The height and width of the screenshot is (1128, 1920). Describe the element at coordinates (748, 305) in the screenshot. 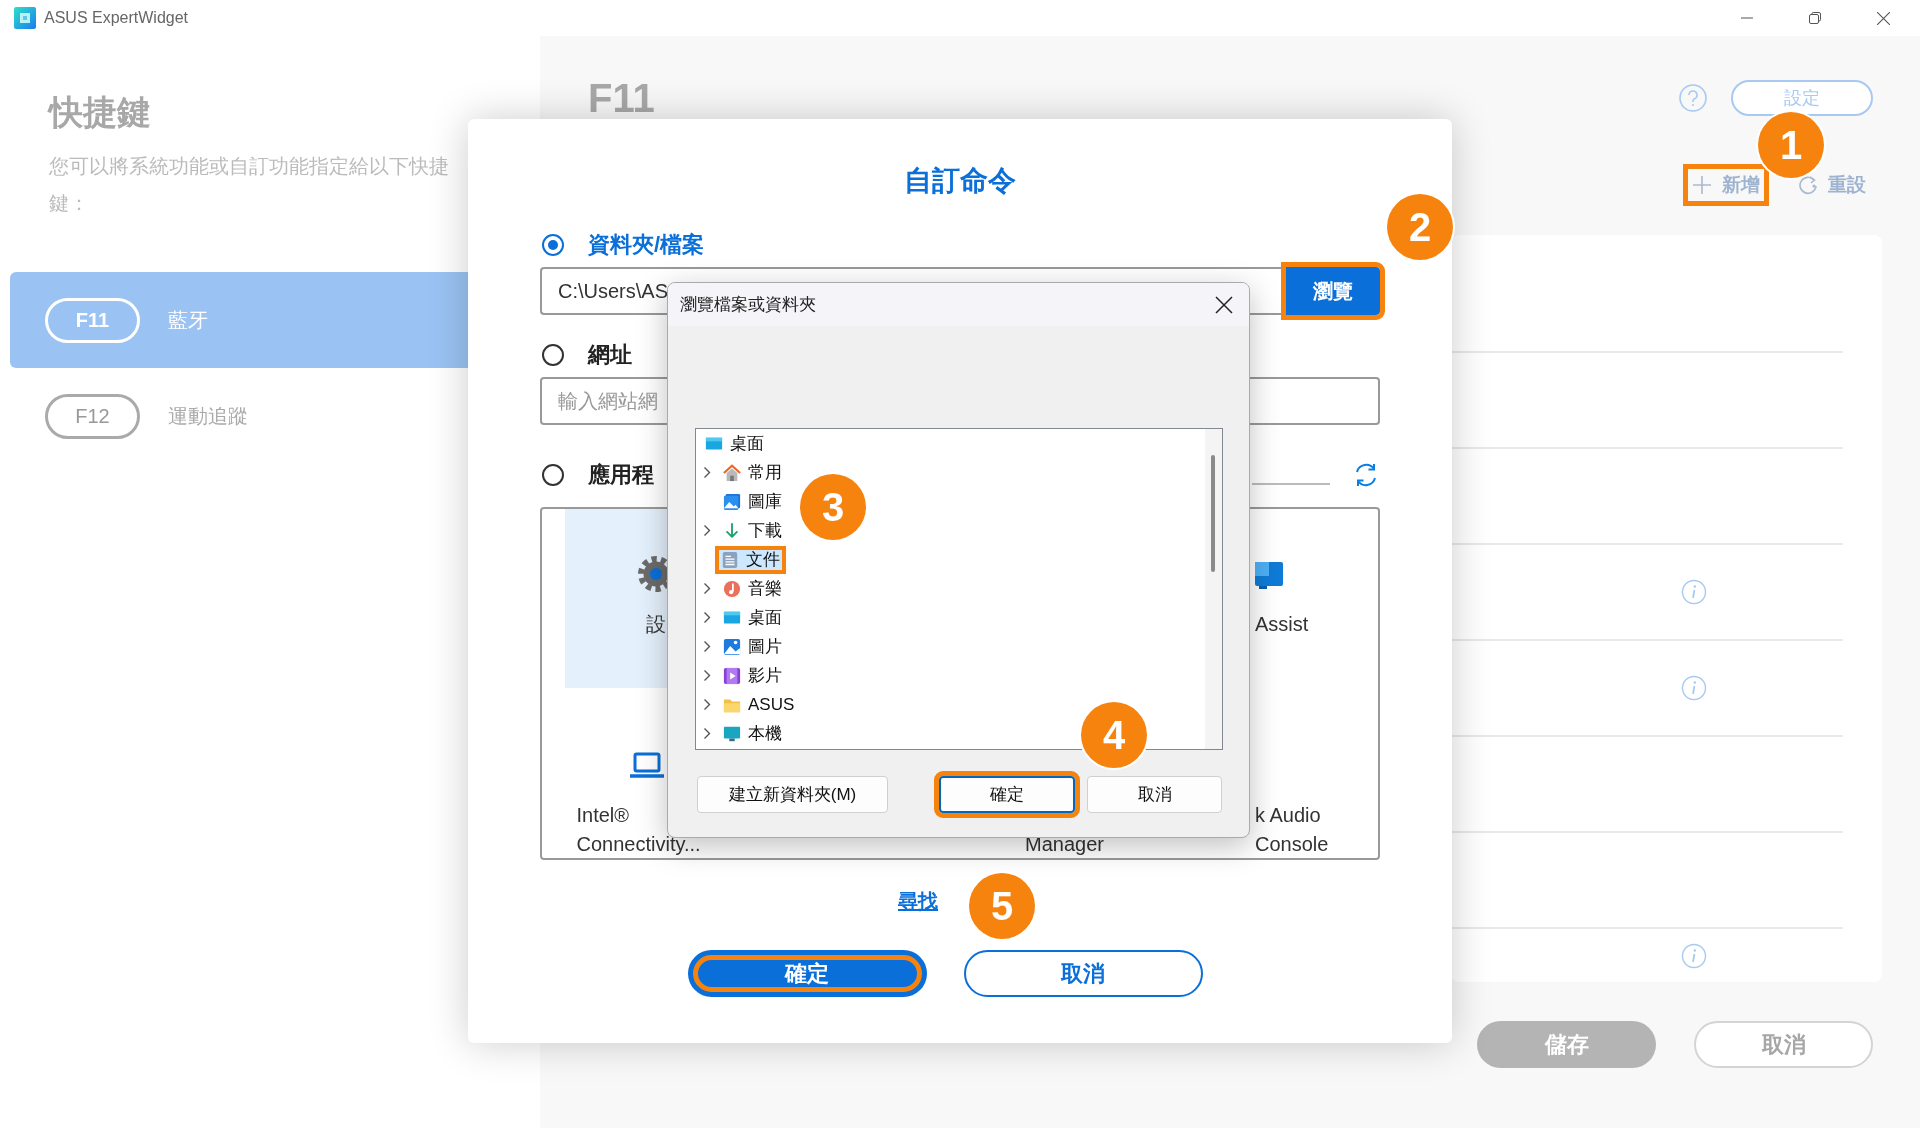

I see `dialog-title: 瀏覽檔案或資料夾` at that location.